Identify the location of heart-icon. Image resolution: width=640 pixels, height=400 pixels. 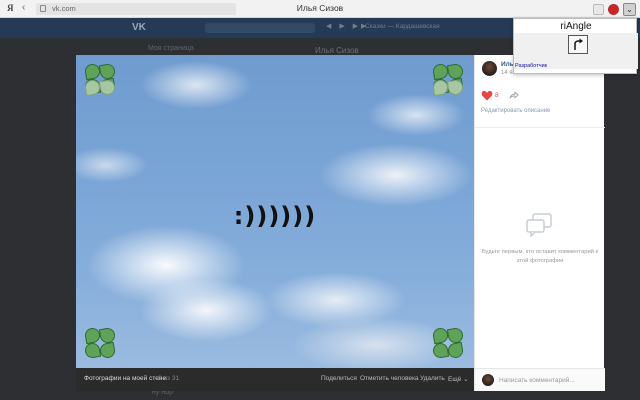
(487, 95).